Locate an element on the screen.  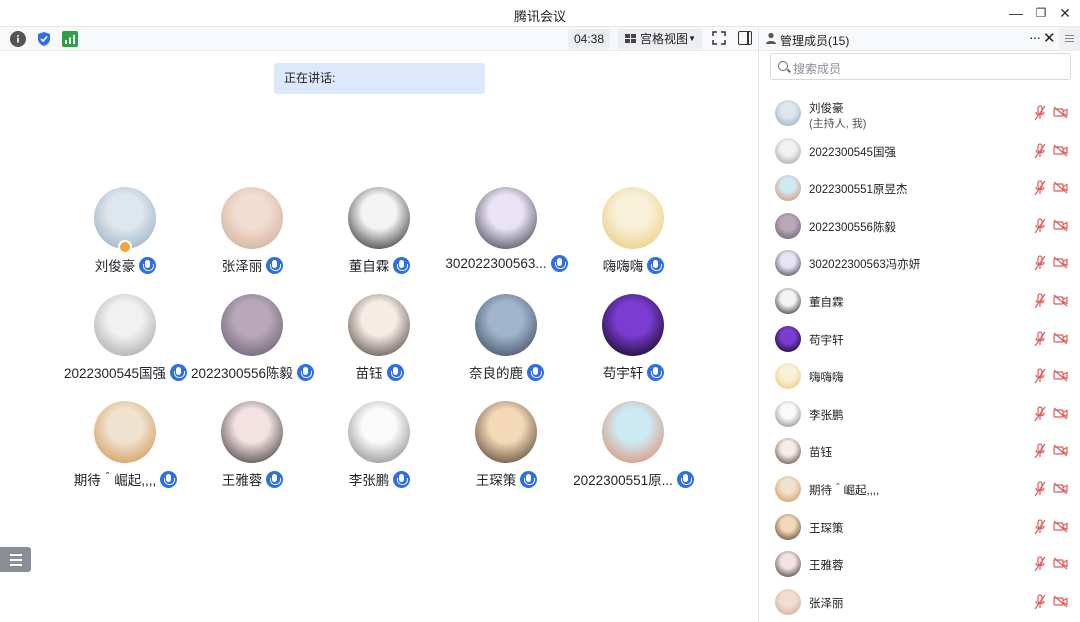
members-panel-header: 管理成员(15) ··· ✕ is located at coordinates (909, 39).